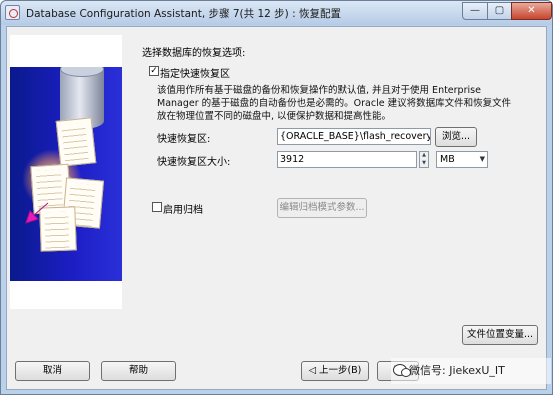 The height and width of the screenshot is (395, 553). I want to click on wechat-watermark: 微信号: JiekexU_IT, so click(471, 371).